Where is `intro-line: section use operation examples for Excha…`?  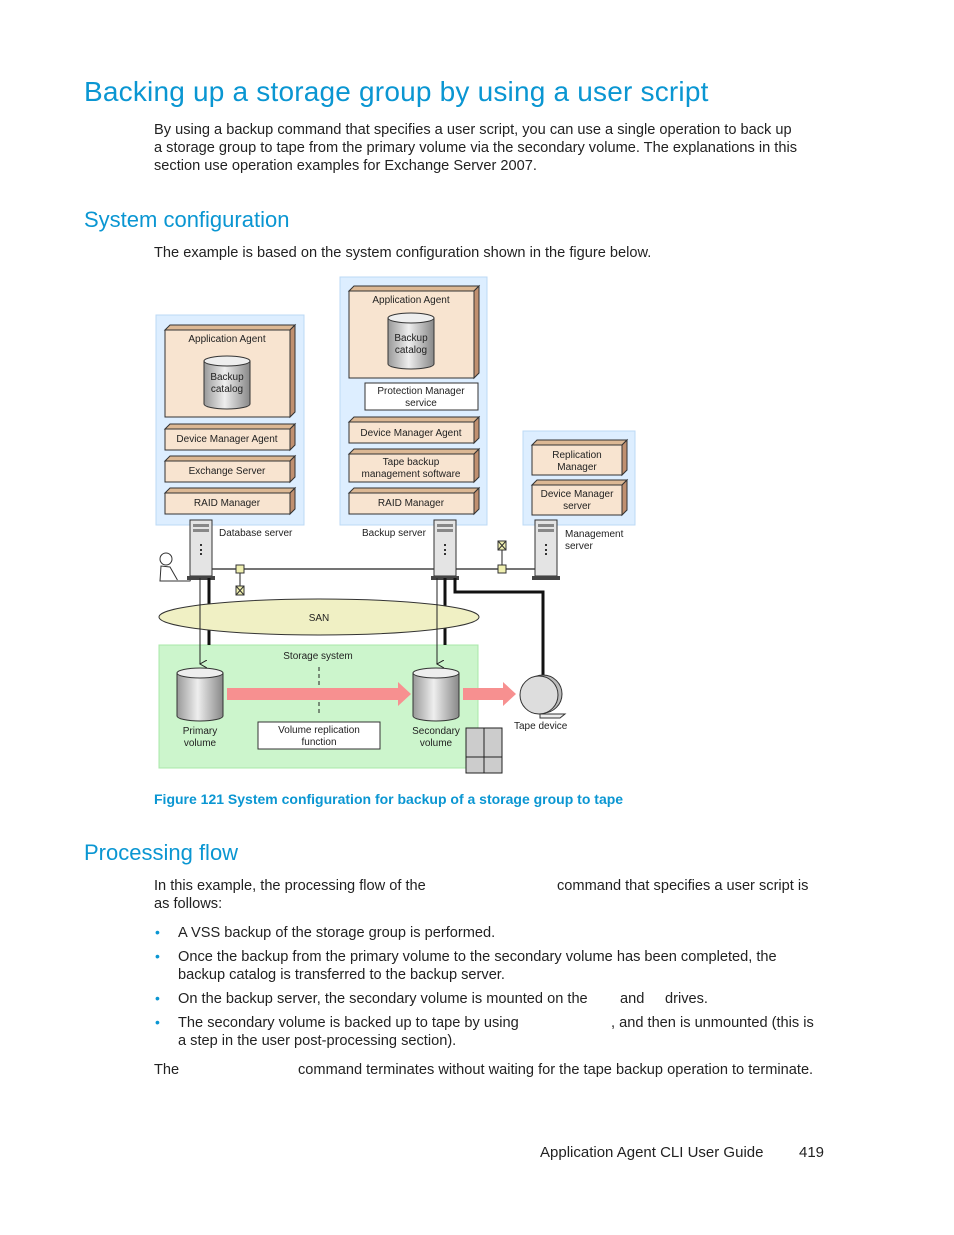
intro-line: section use operation examples for Excha… is located at coordinates (345, 166).